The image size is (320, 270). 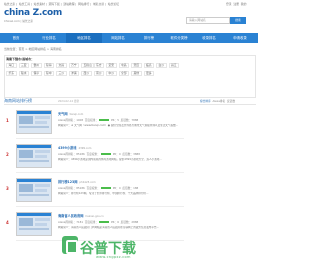 What do you see at coordinates (11, 73) in the screenshot?
I see `city-filter-tag: 乐东` at bounding box center [11, 73].